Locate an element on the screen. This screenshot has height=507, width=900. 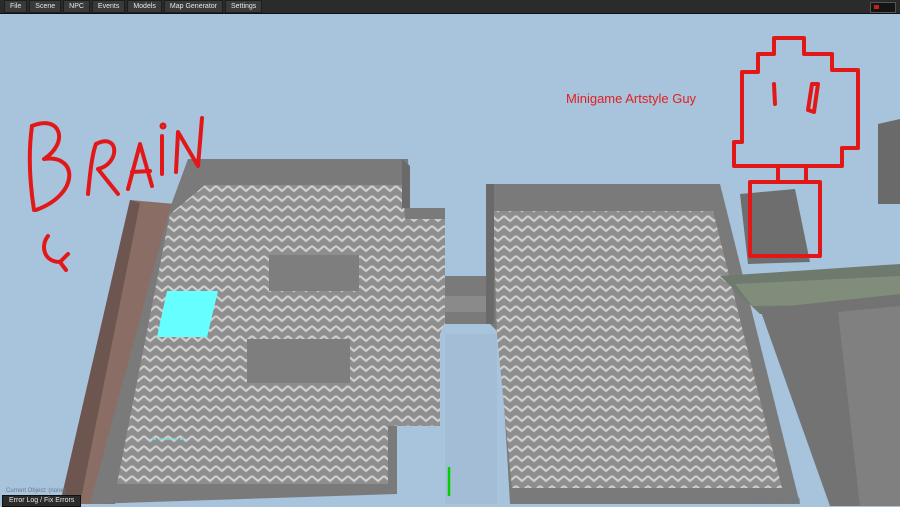
menu-npc: NPC is located at coordinates (76, 6).